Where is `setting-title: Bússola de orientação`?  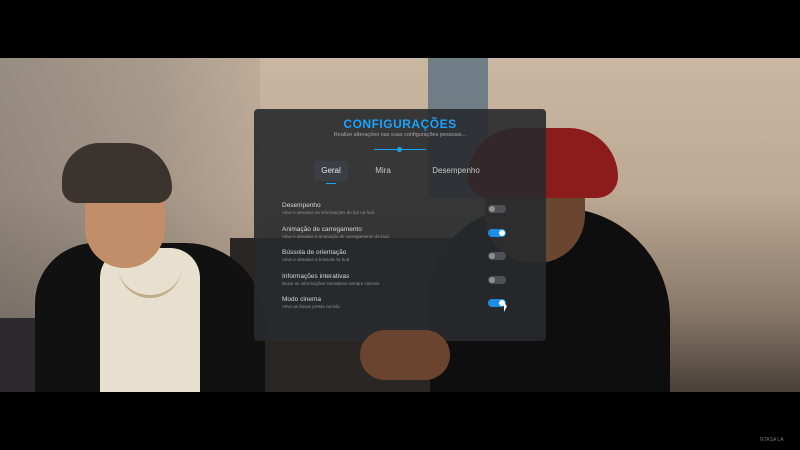 setting-title: Bússola de orientação is located at coordinates (314, 252).